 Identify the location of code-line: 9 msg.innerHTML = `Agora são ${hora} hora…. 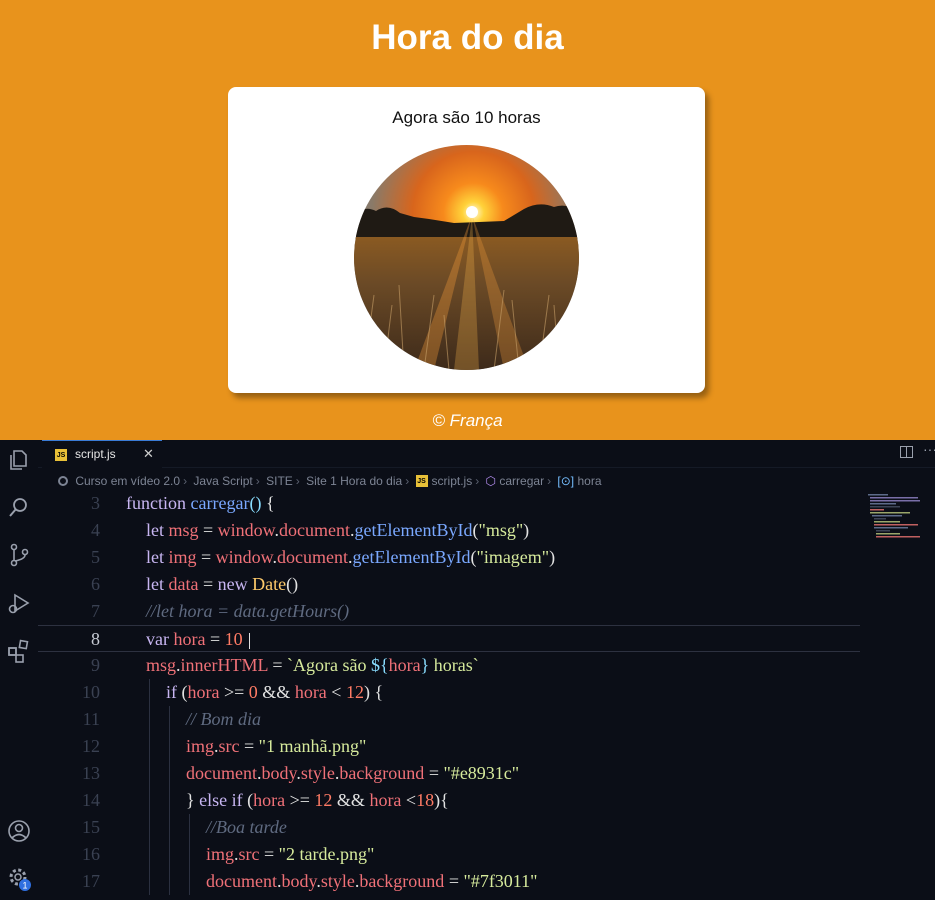
(449, 665).